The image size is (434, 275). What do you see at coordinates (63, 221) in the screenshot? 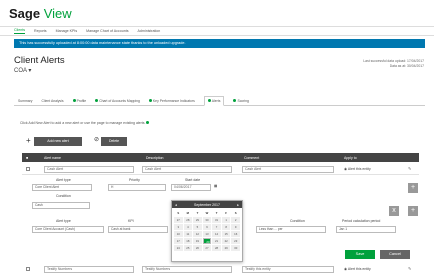
I see `alert-type2-label: Alert type` at bounding box center [63, 221].